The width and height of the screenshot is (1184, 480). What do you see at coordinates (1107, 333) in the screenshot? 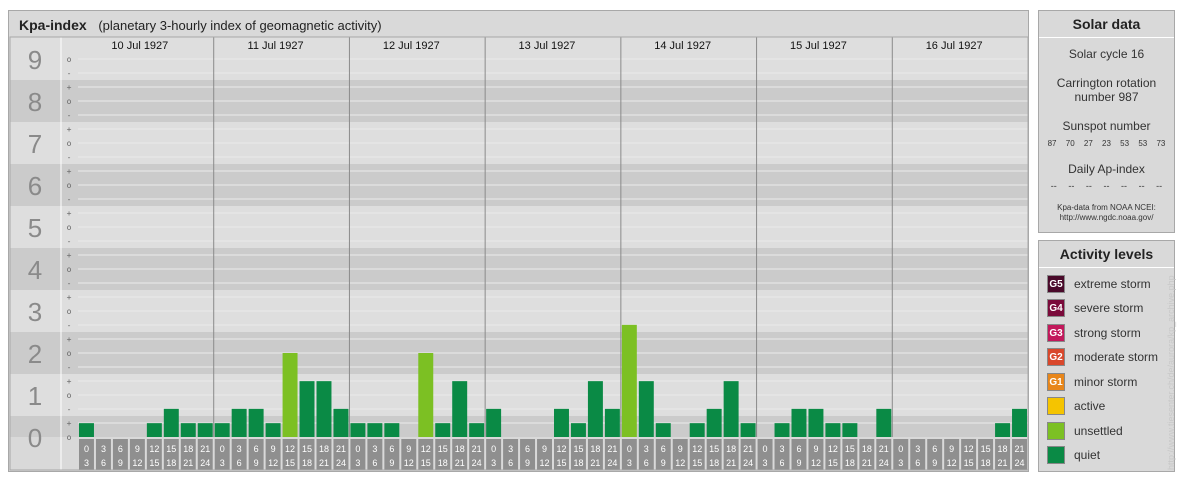
I see `level-label: strong storm` at bounding box center [1107, 333].